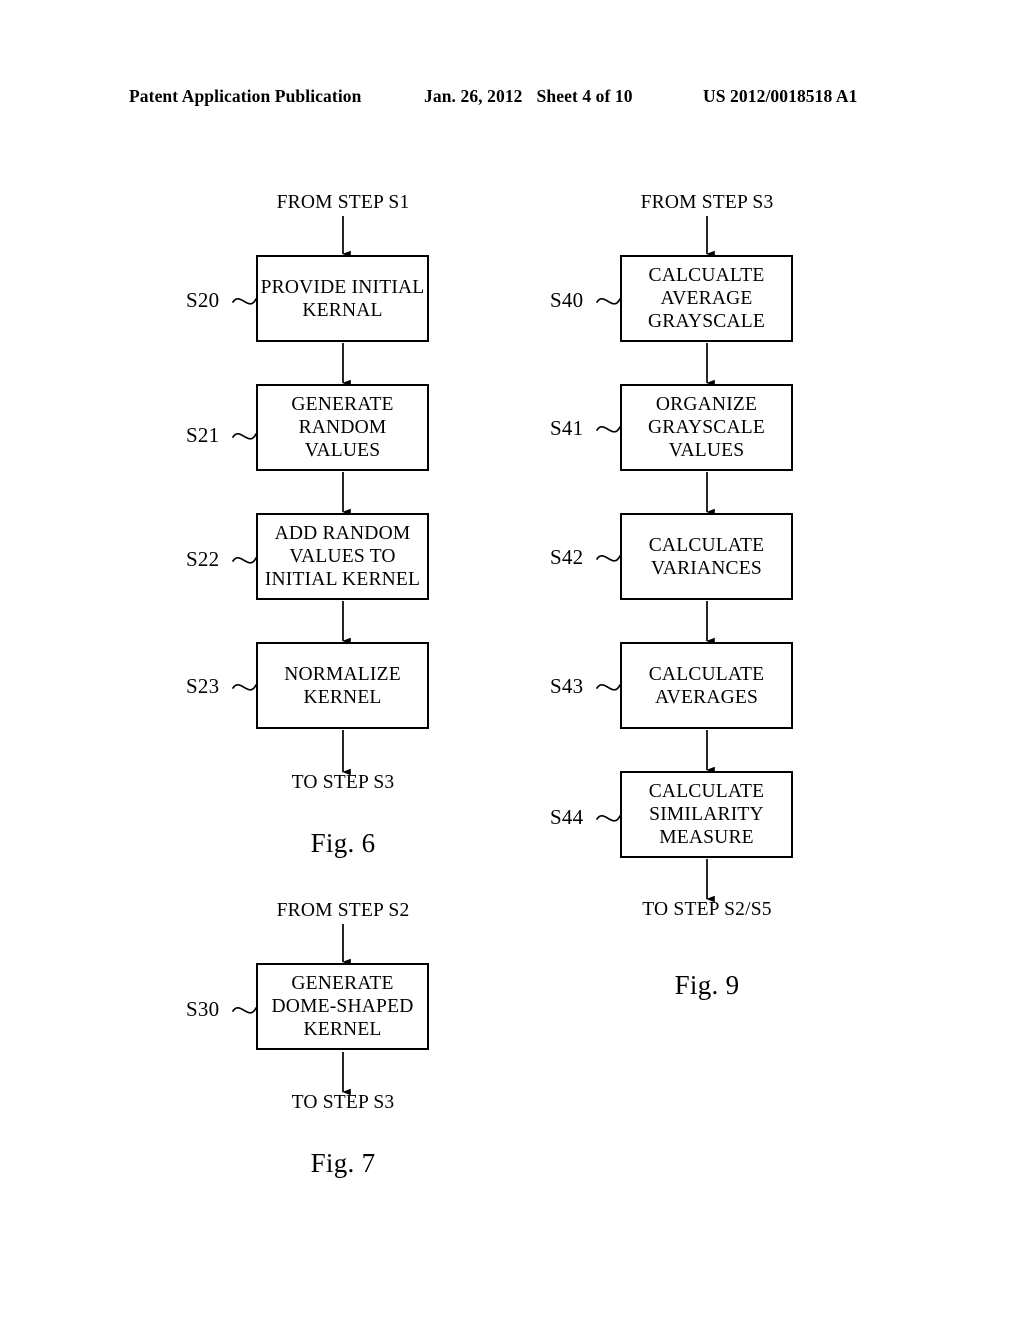 Image resolution: width=1024 pixels, height=1320 pixels. I want to click on fig7-step-text-s30: GENERATE DOME-SHAPED KERNEL, so click(342, 1006).